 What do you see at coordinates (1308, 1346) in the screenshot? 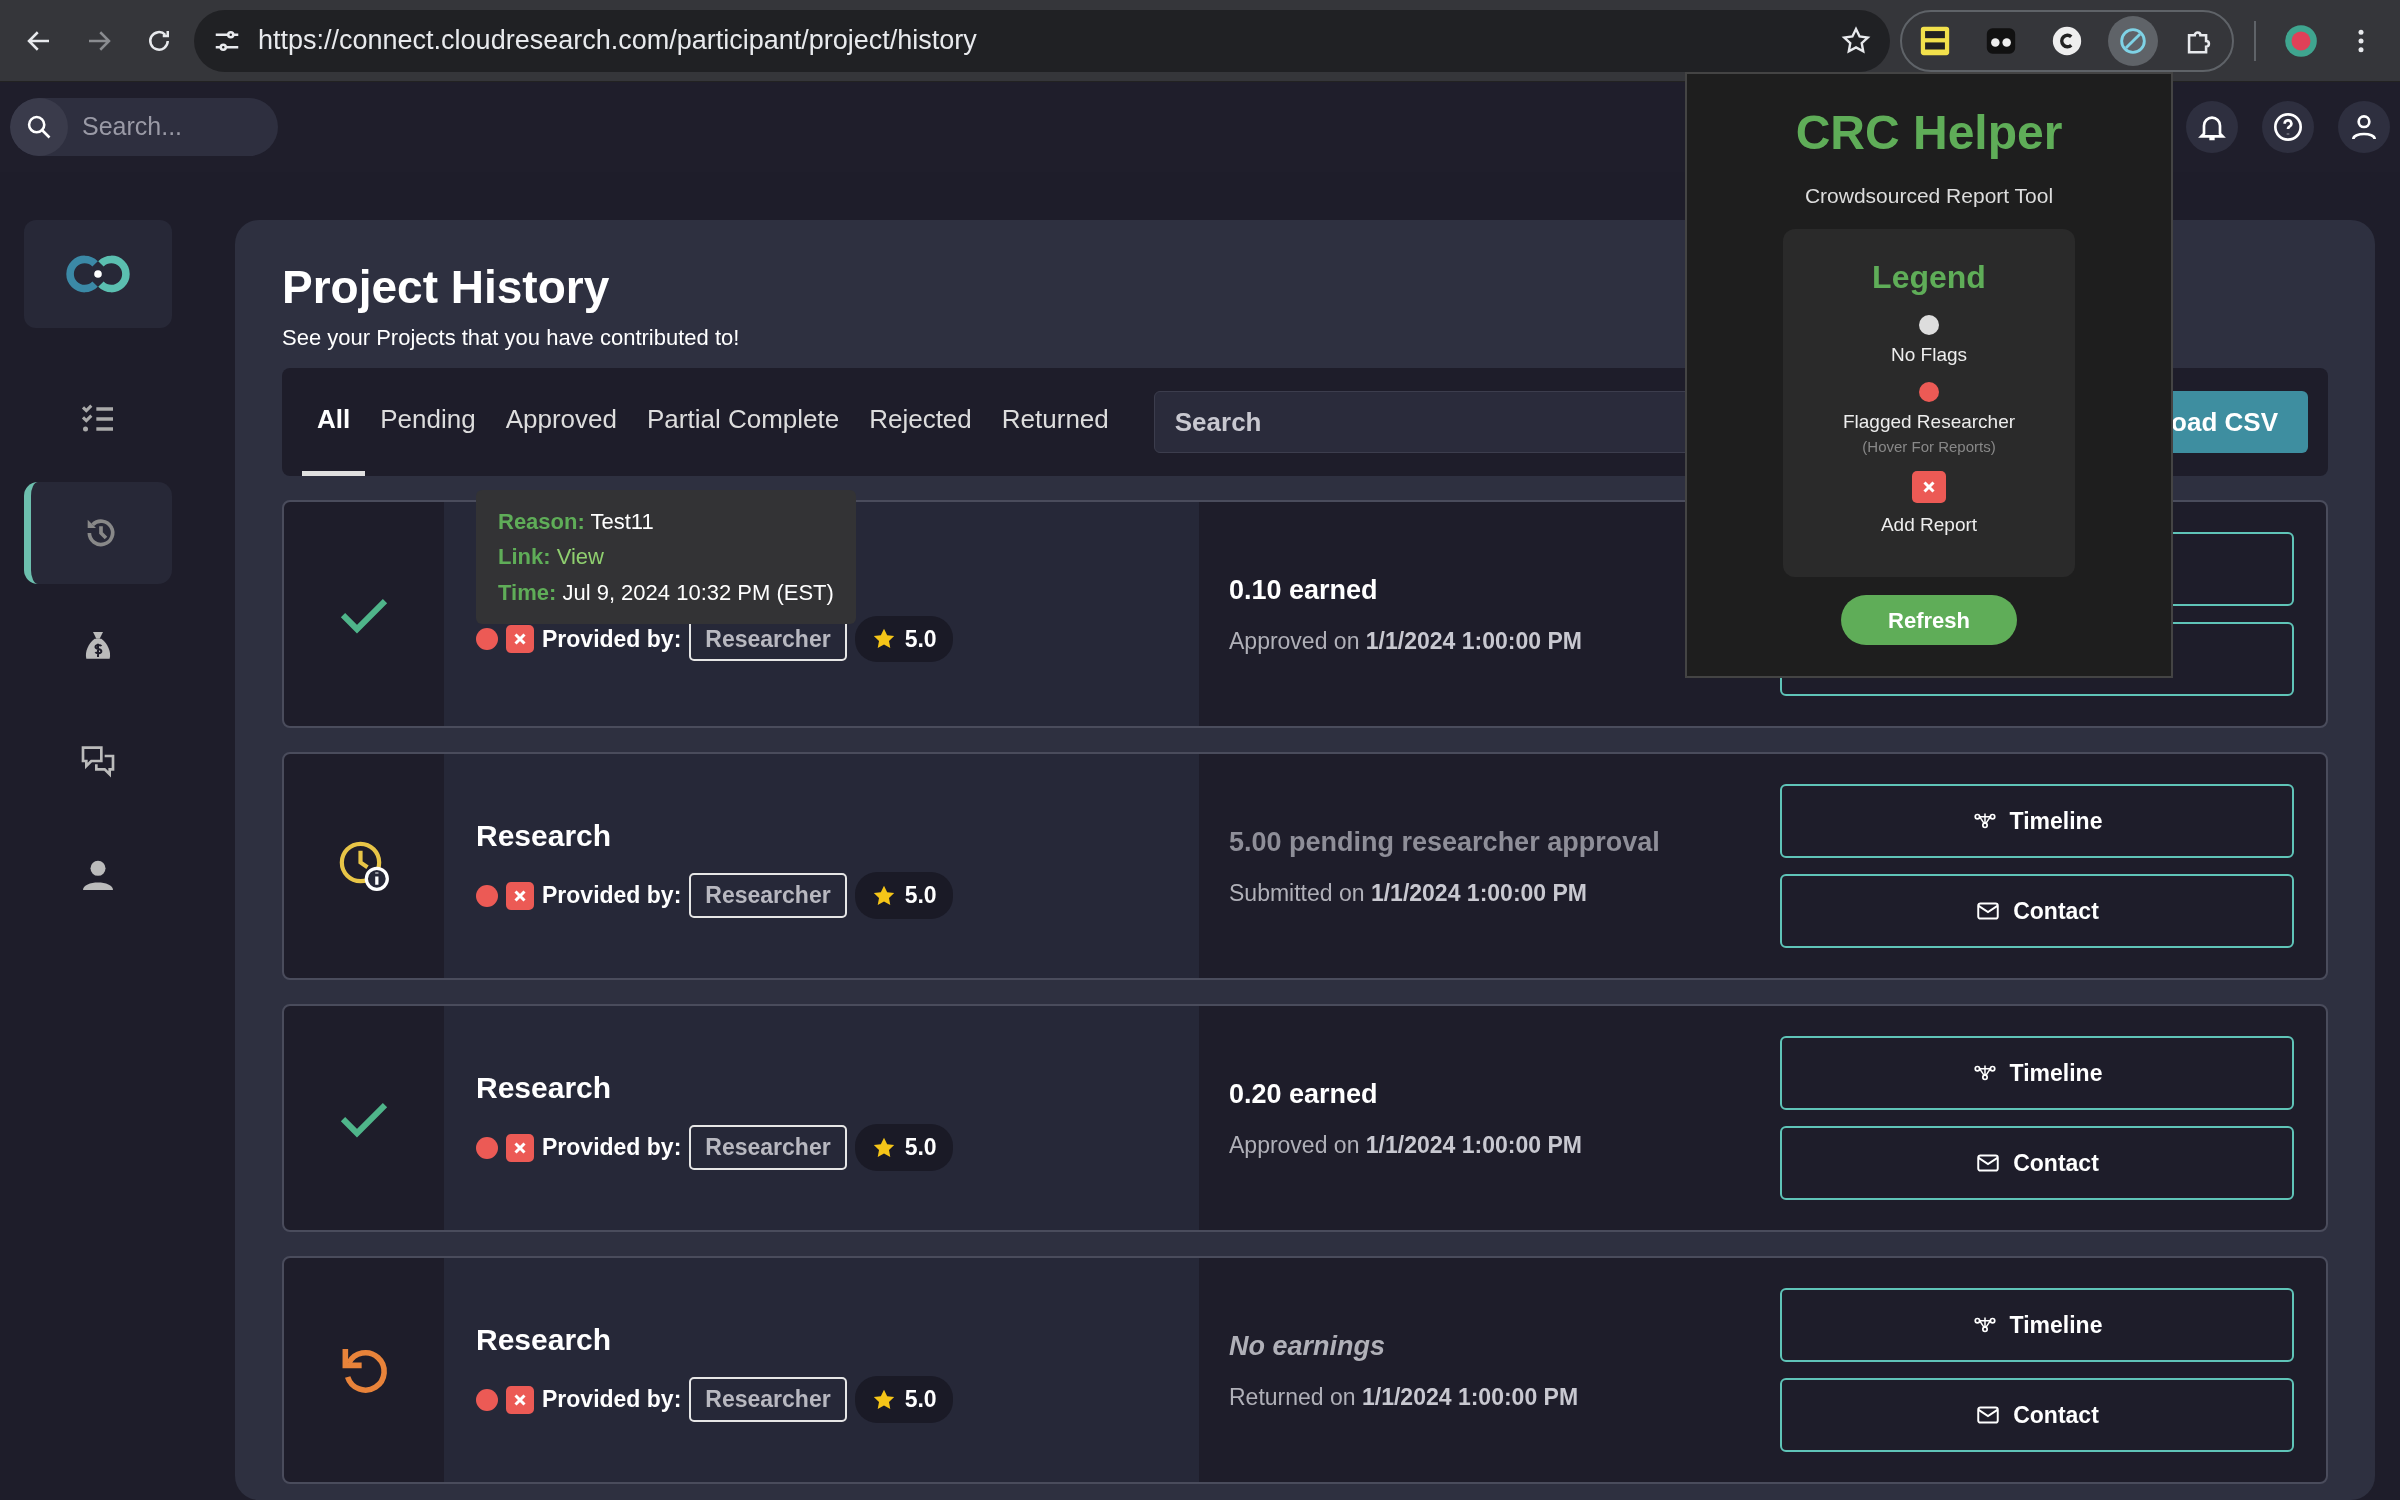
I see `earnings-text: No earnings` at bounding box center [1308, 1346].